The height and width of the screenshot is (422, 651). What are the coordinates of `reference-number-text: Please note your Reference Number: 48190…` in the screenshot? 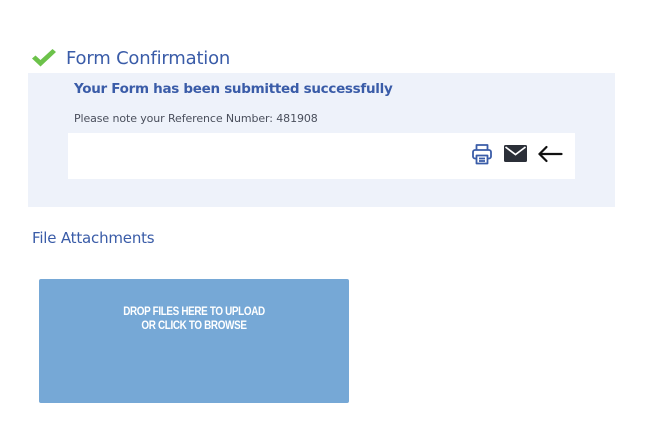 It's located at (196, 118).